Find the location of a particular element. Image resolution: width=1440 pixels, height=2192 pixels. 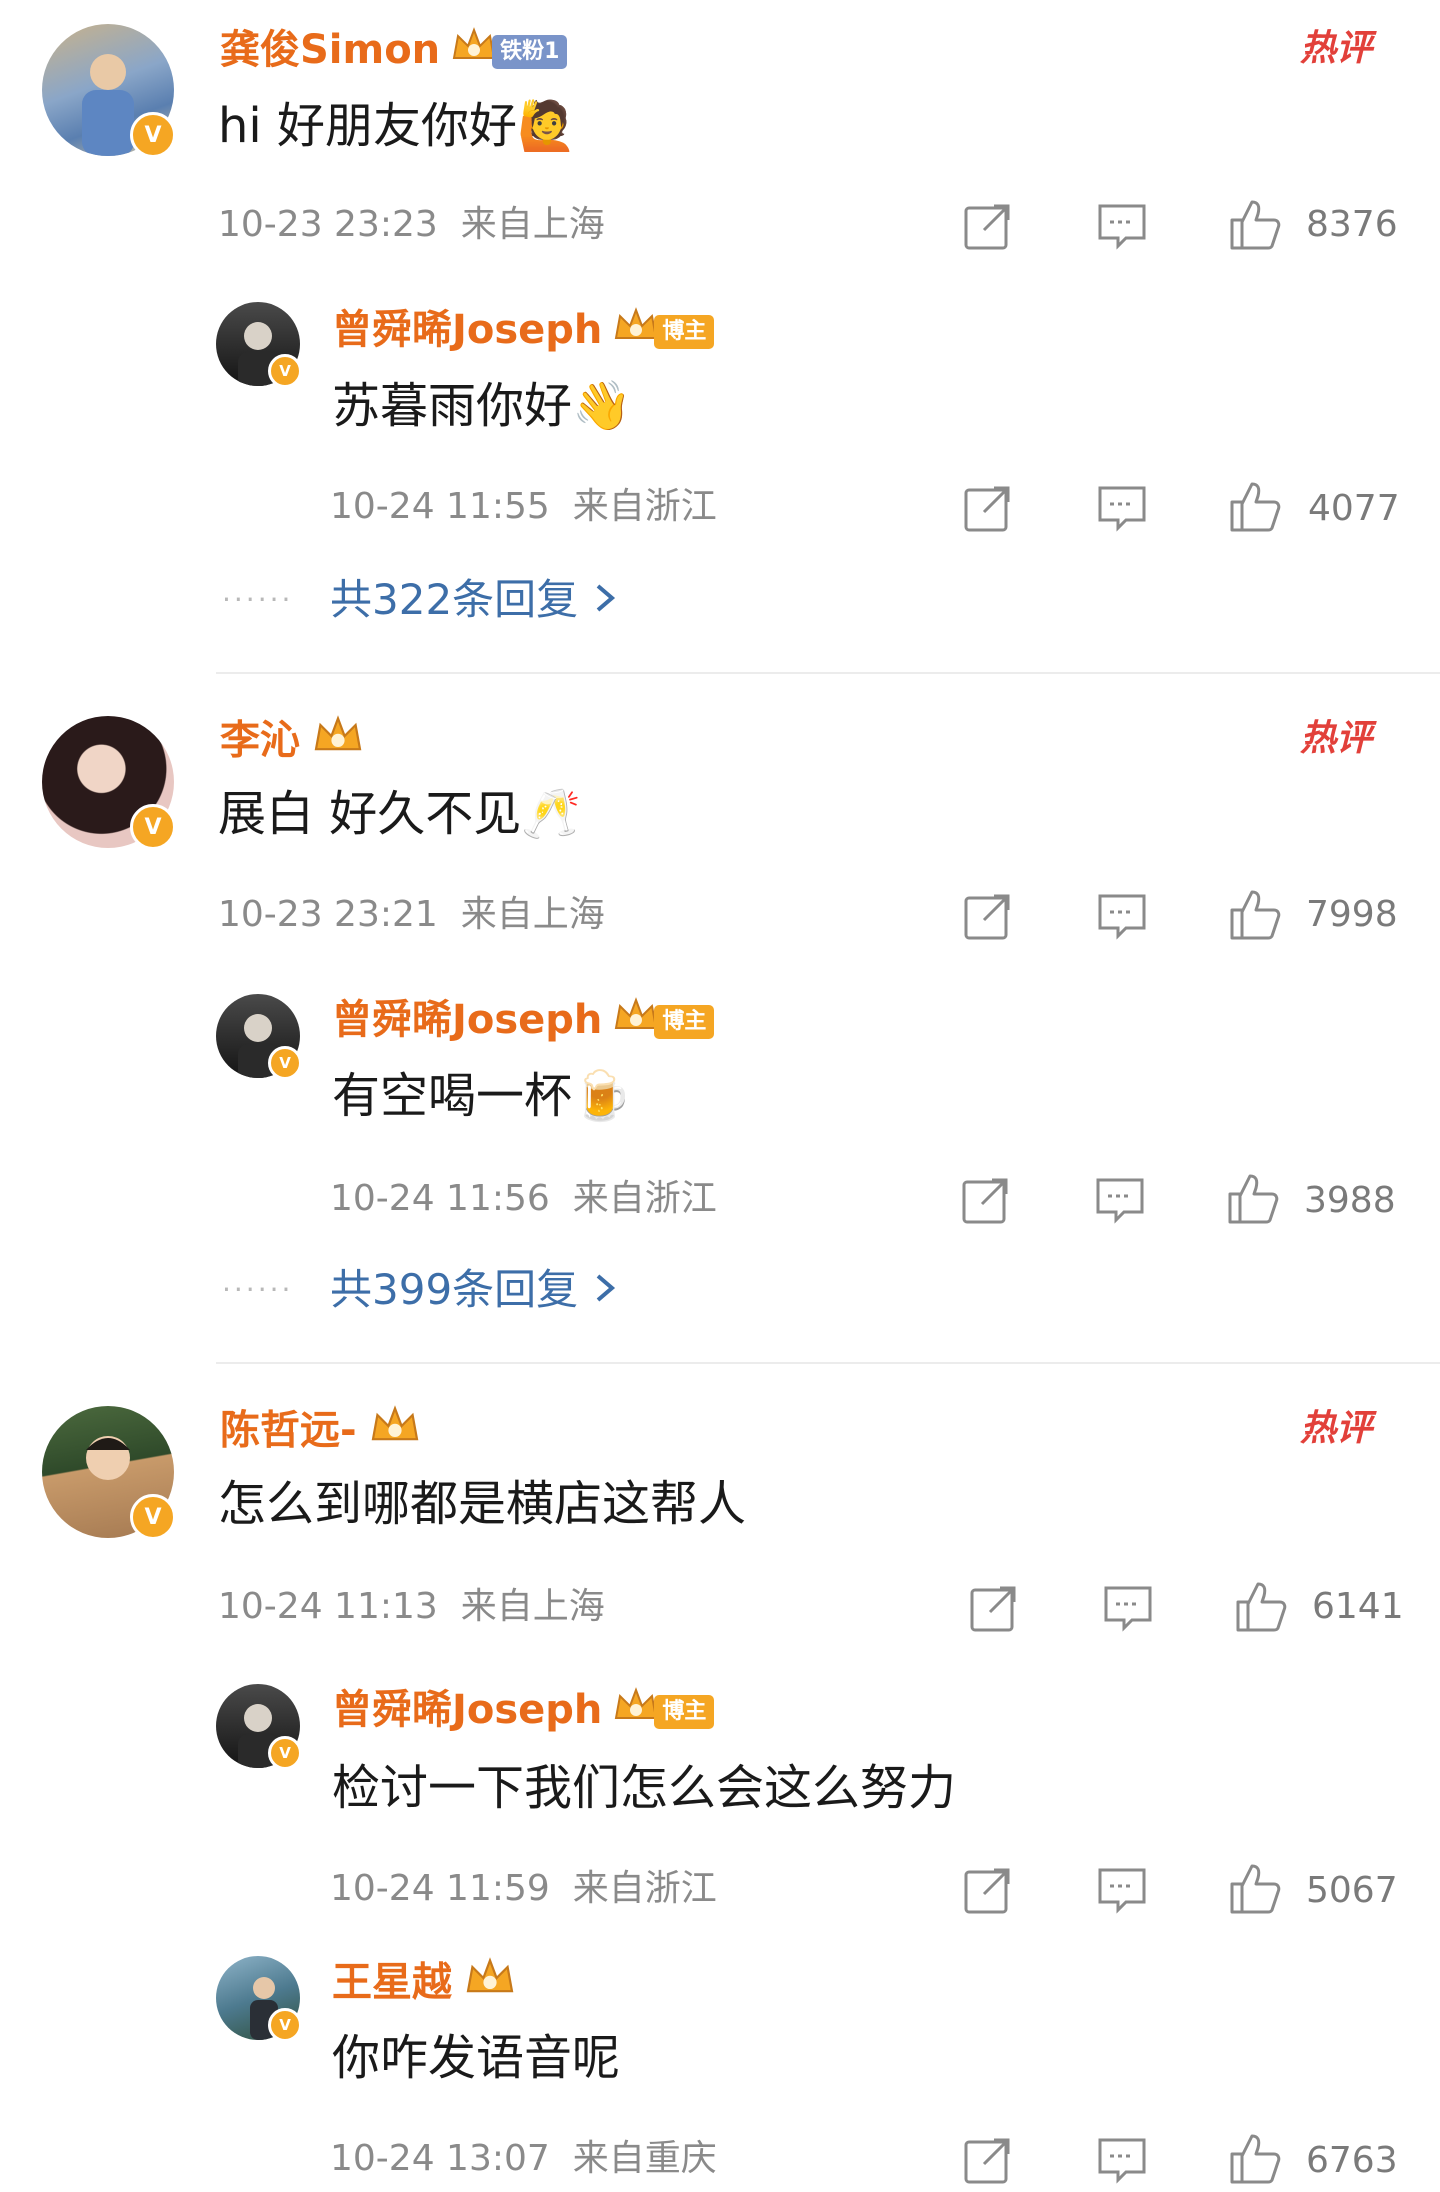

like-count: 3988 is located at coordinates (1350, 1200).